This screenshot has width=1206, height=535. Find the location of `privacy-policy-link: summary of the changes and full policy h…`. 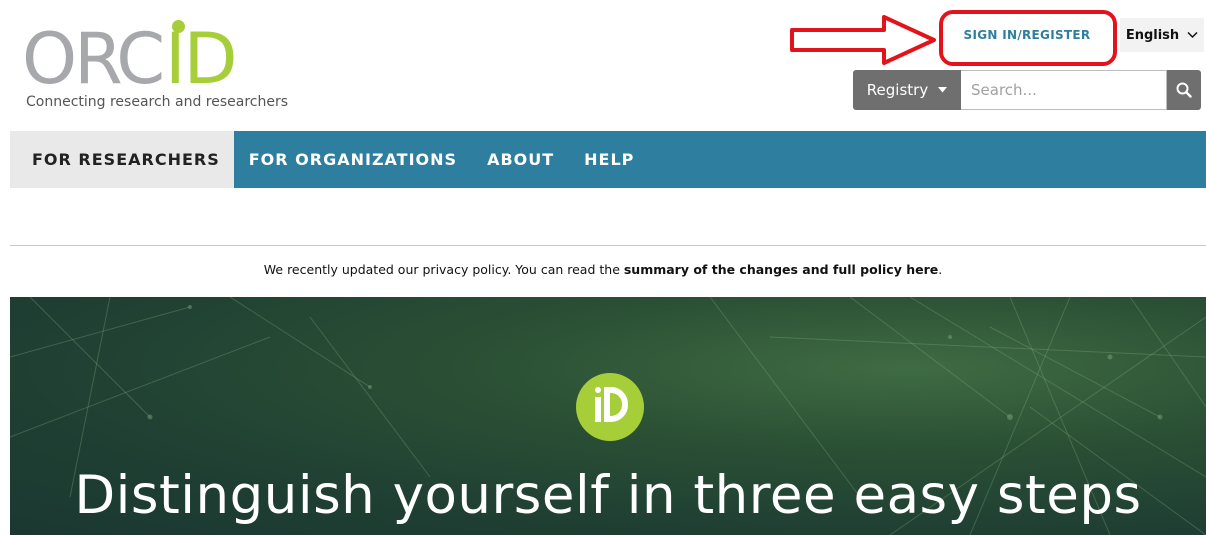

privacy-policy-link: summary of the changes and full policy h… is located at coordinates (781, 269).